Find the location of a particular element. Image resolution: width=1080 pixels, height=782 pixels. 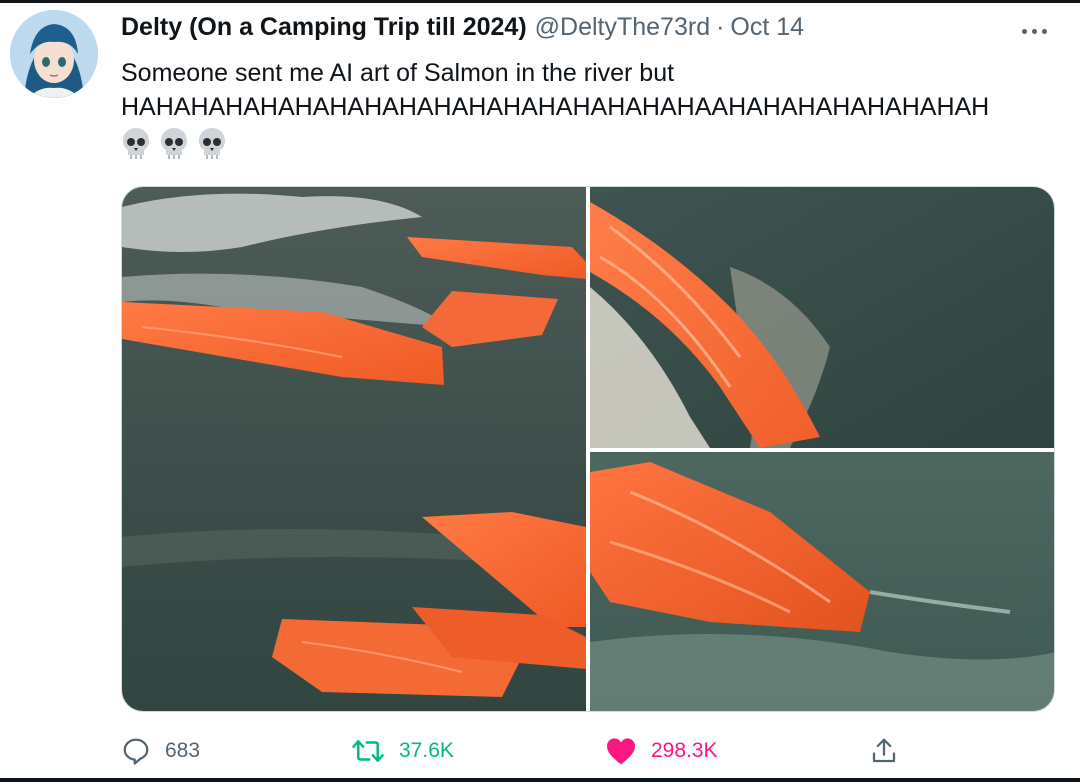

action-bar: 683 37.6K 298.3K is located at coordinates (521, 754).